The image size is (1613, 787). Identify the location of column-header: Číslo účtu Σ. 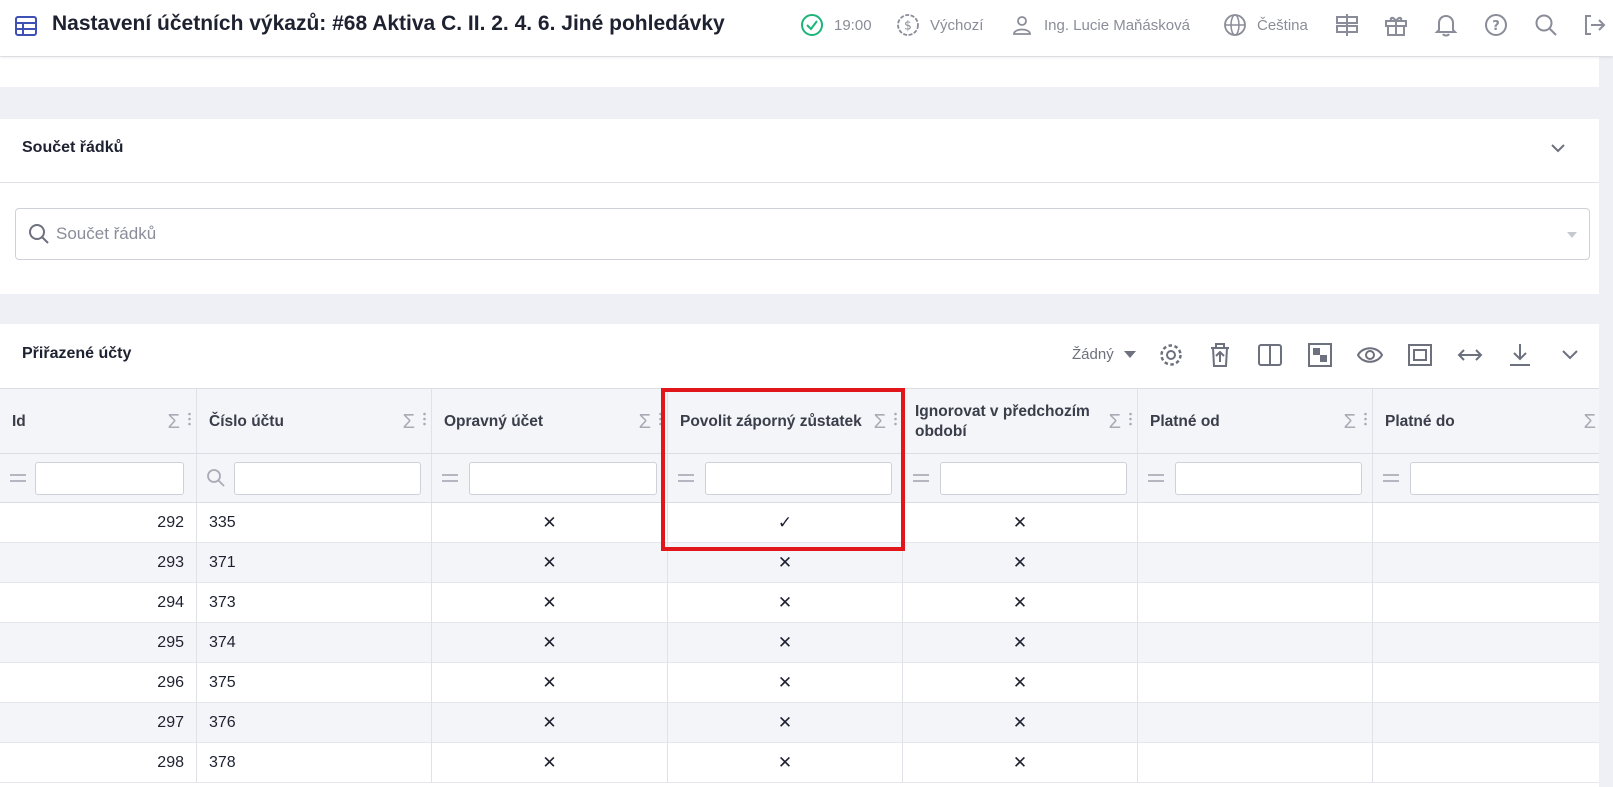
(314, 421).